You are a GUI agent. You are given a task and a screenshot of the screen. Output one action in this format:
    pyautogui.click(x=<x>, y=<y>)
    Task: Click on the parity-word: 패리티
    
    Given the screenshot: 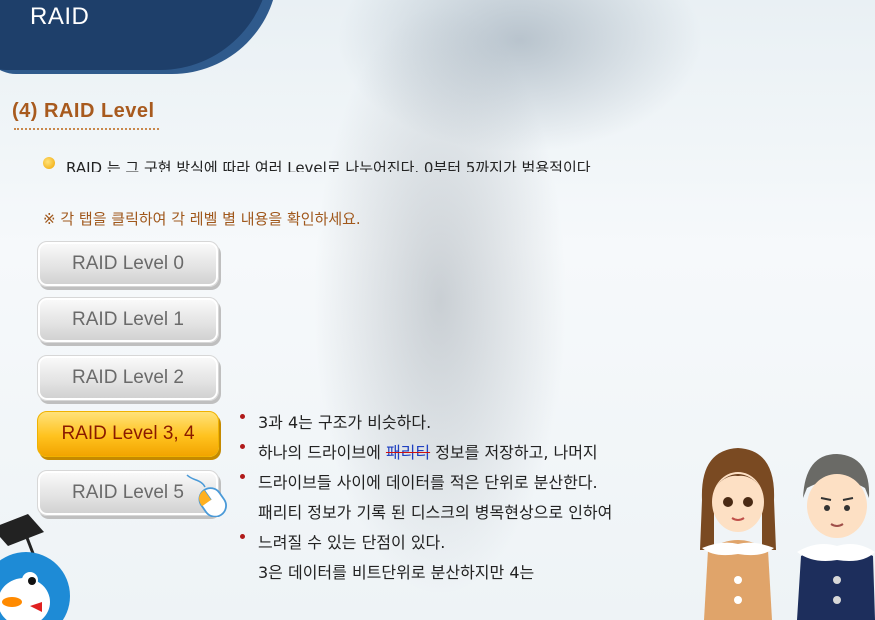 What is the action you would take?
    pyautogui.click(x=408, y=452)
    